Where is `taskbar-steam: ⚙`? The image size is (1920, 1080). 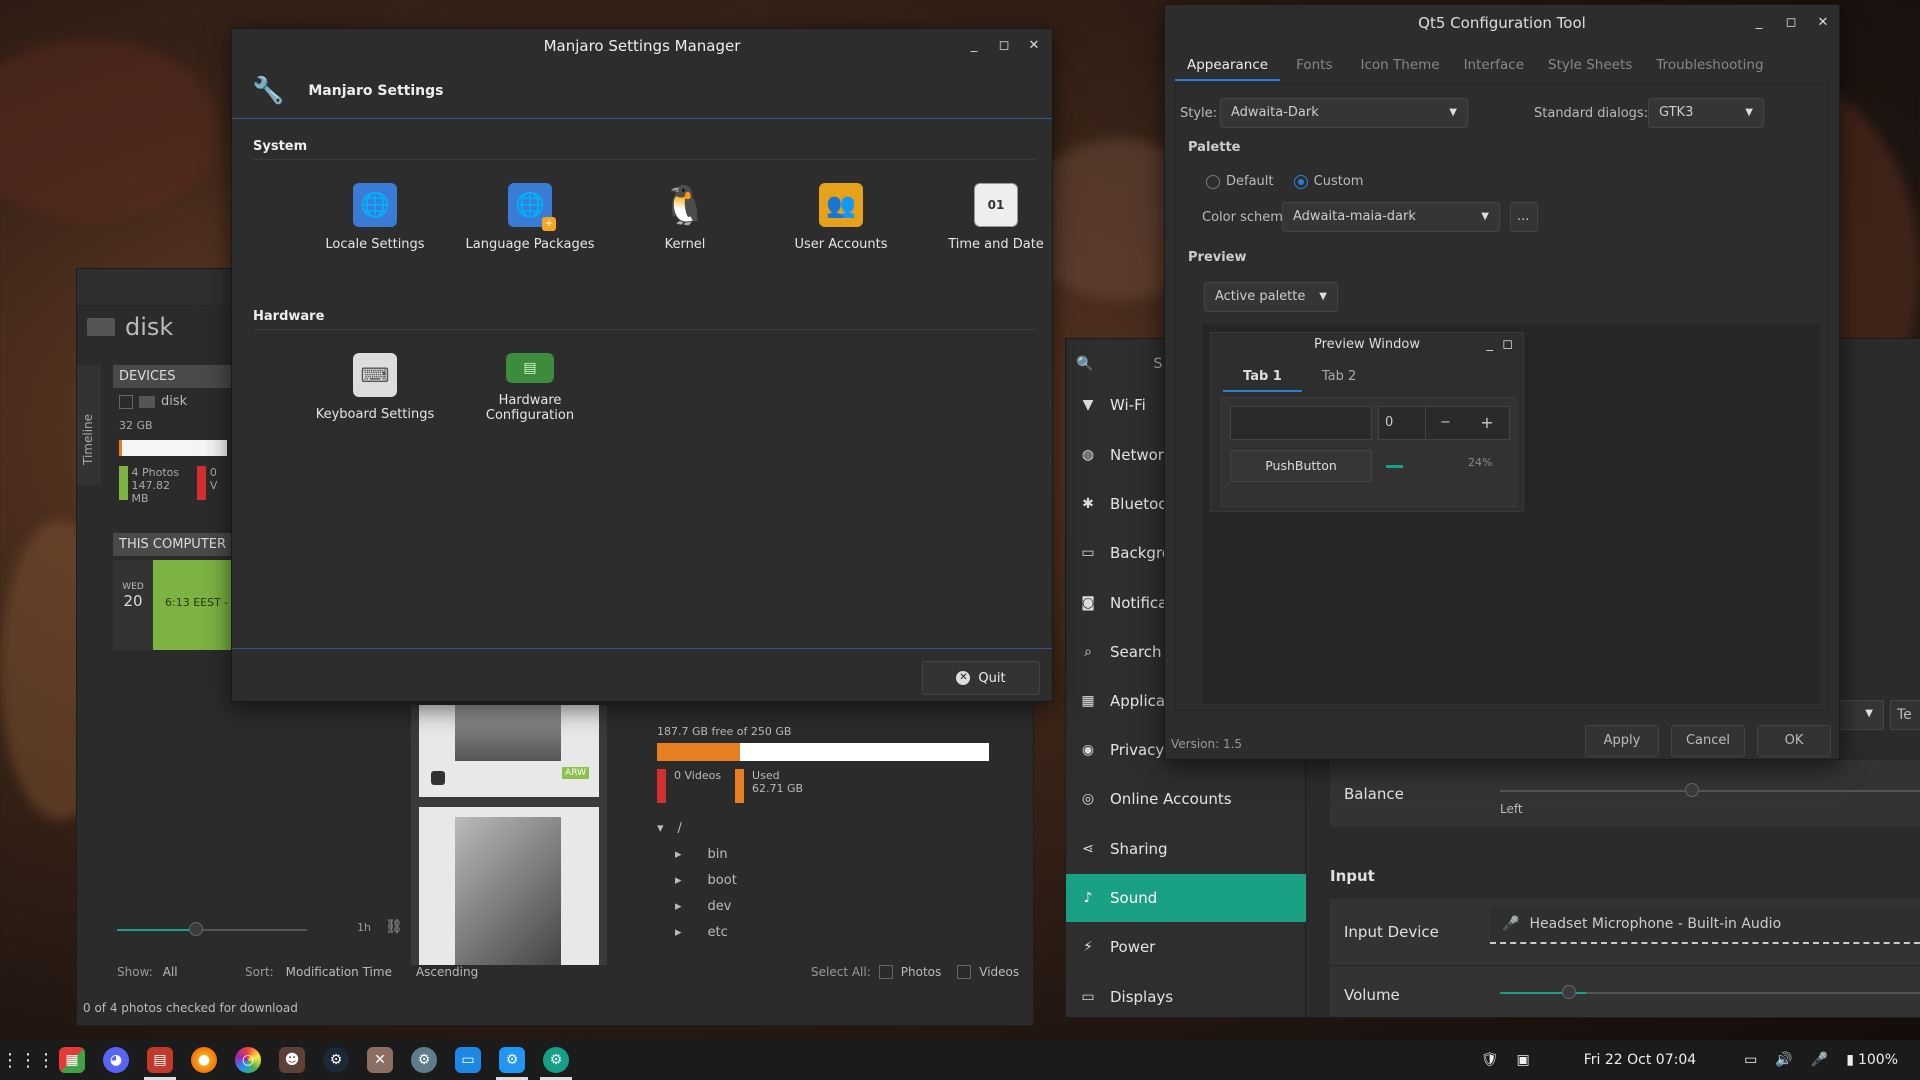 taskbar-steam: ⚙ is located at coordinates (336, 1060).